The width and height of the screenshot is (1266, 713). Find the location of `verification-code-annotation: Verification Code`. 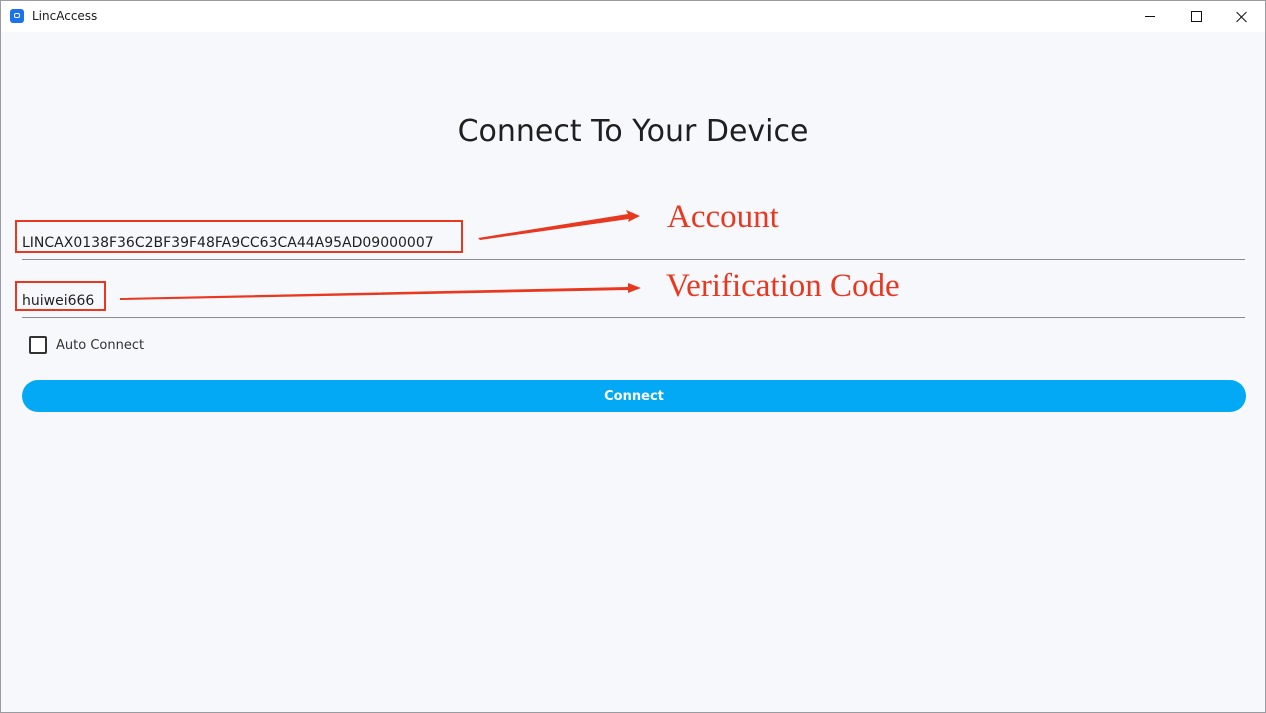

verification-code-annotation: Verification Code is located at coordinates (783, 286).